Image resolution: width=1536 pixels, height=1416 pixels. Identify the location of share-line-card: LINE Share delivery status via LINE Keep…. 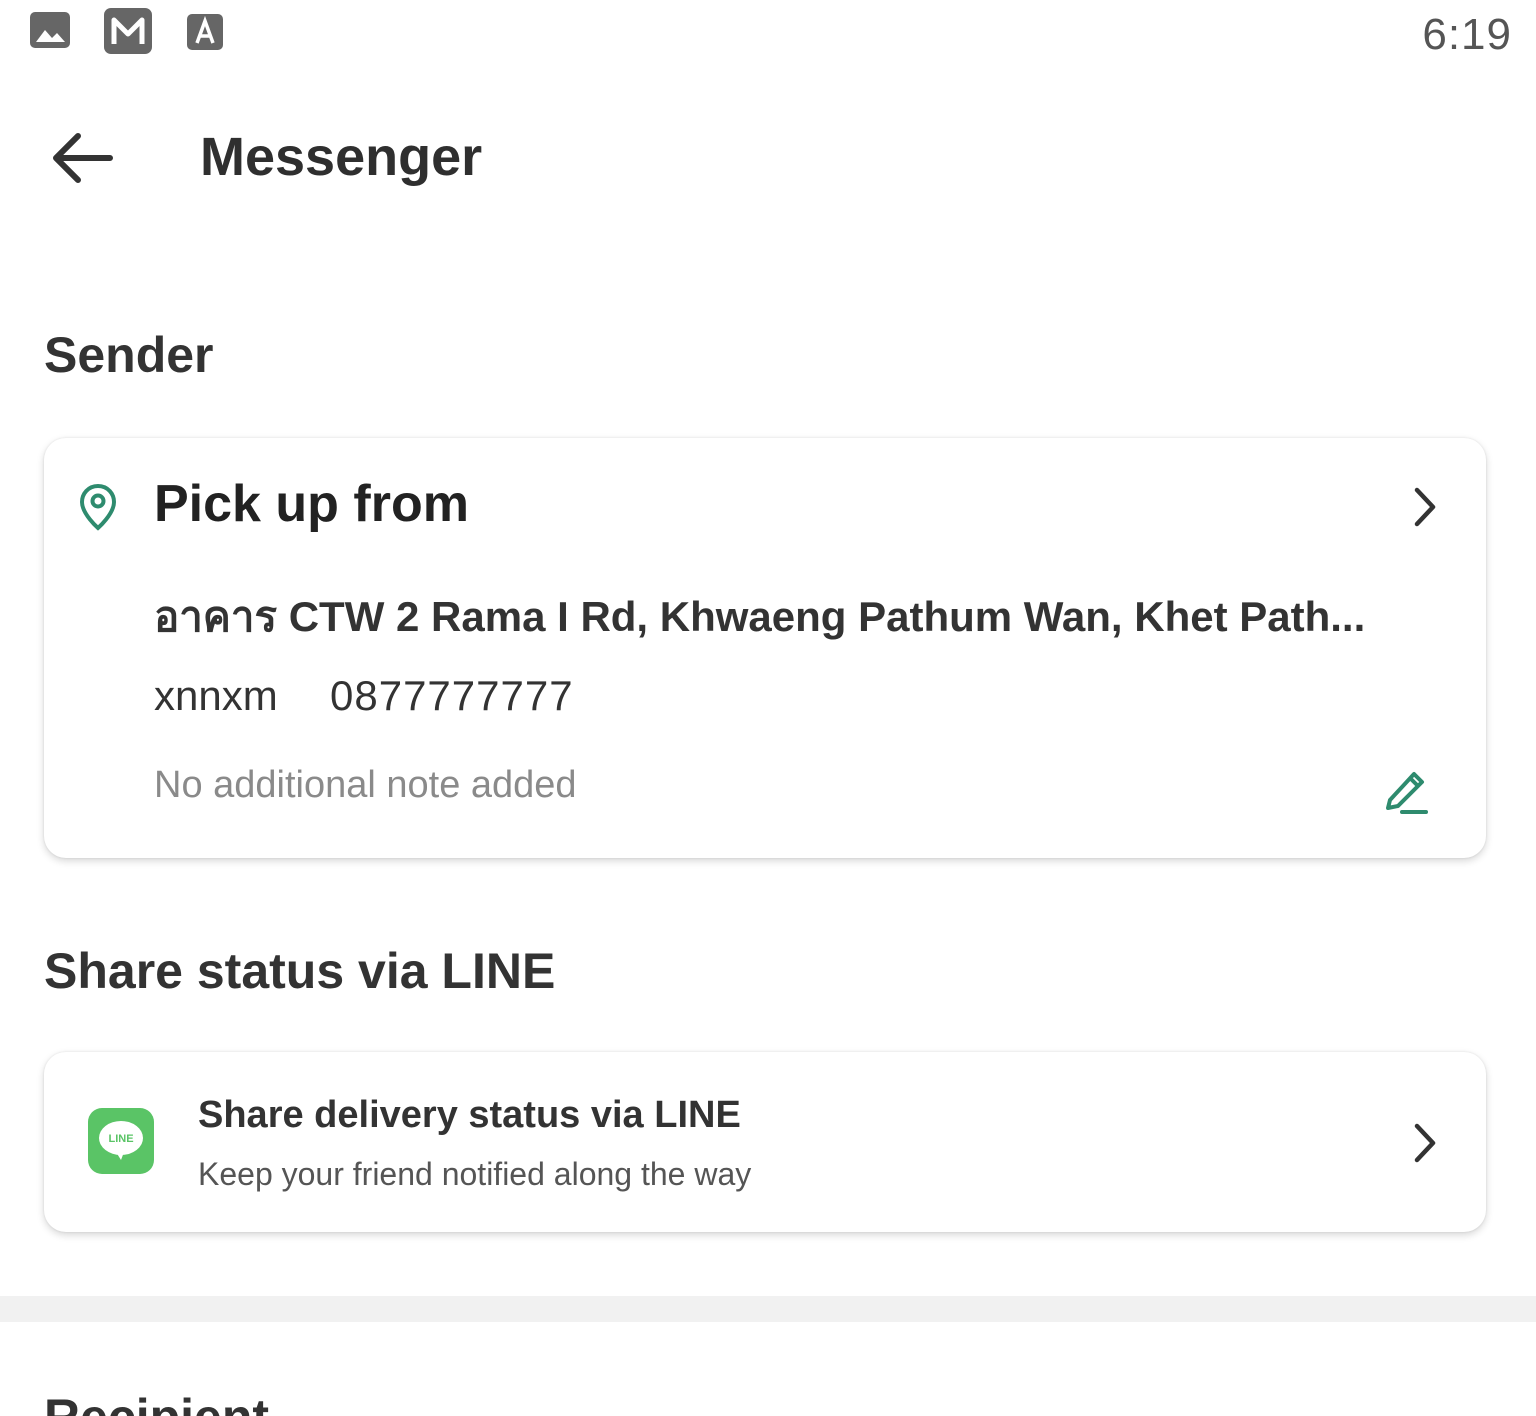
(765, 1142).